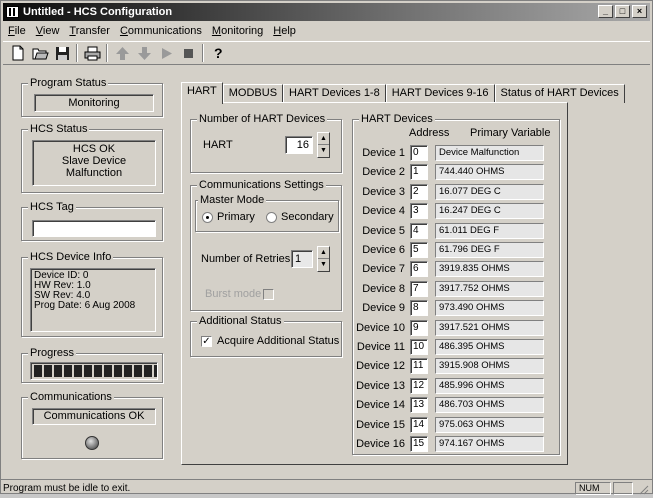  Describe the element at coordinates (71, 397) in the screenshot. I see `communications-title: Communications` at that location.